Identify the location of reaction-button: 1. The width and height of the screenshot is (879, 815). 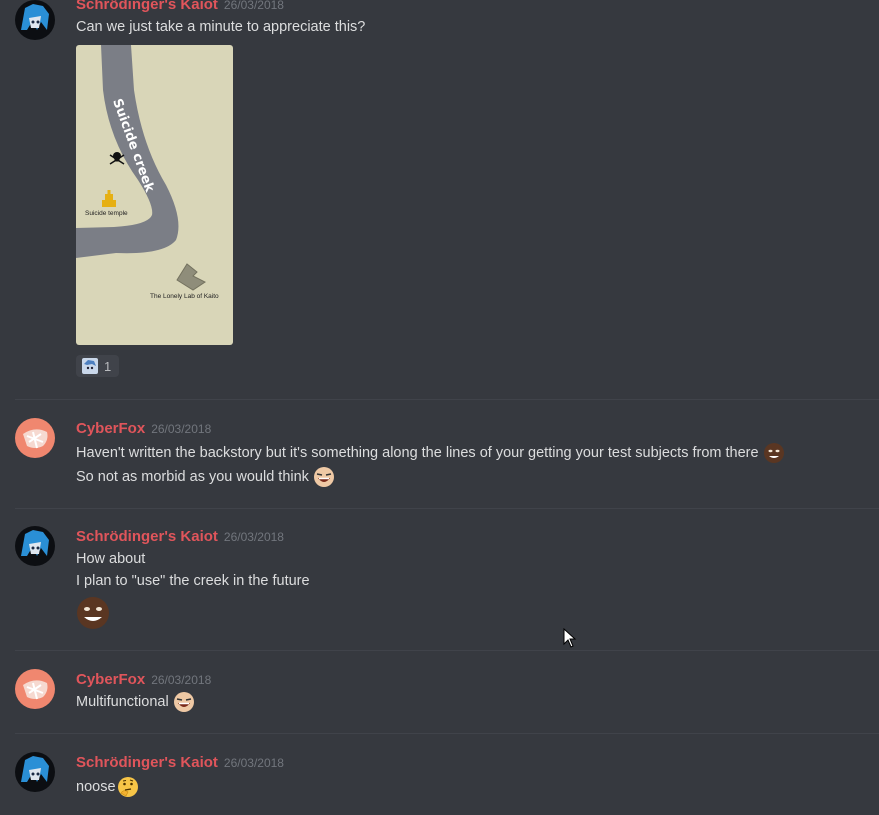
(97, 366).